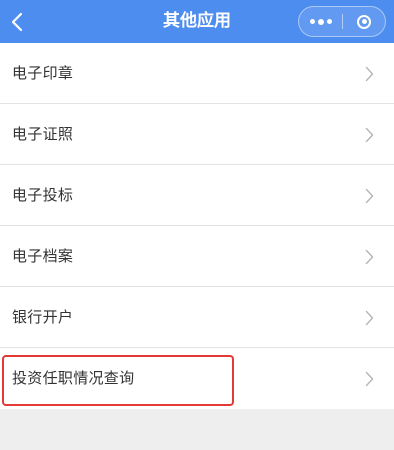  What do you see at coordinates (43, 73) in the screenshot?
I see `list-item-label: 电子印章` at bounding box center [43, 73].